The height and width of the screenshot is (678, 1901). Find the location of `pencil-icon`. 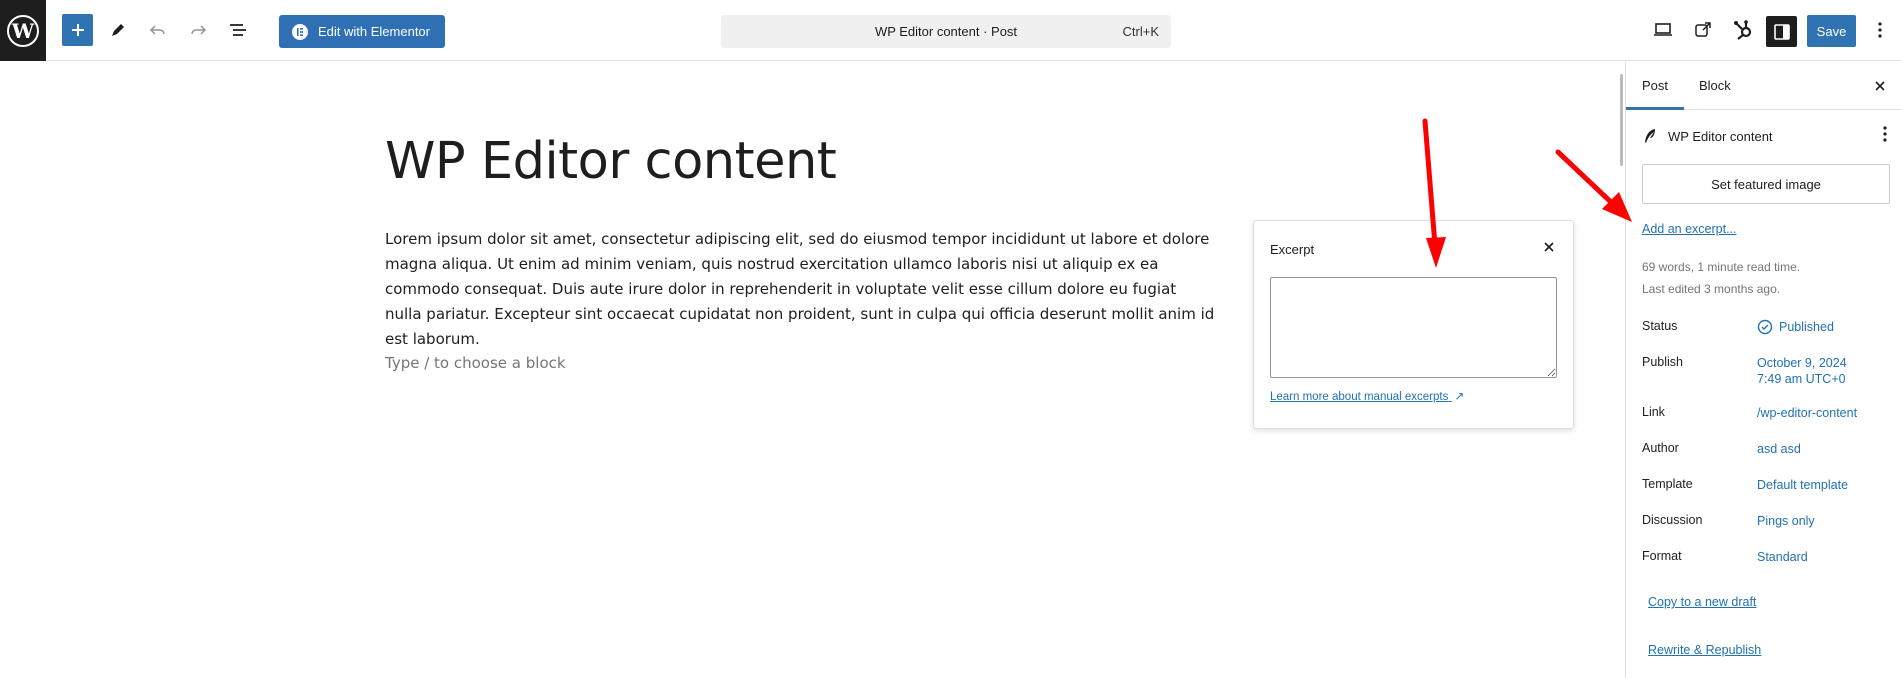

pencil-icon is located at coordinates (118, 30).